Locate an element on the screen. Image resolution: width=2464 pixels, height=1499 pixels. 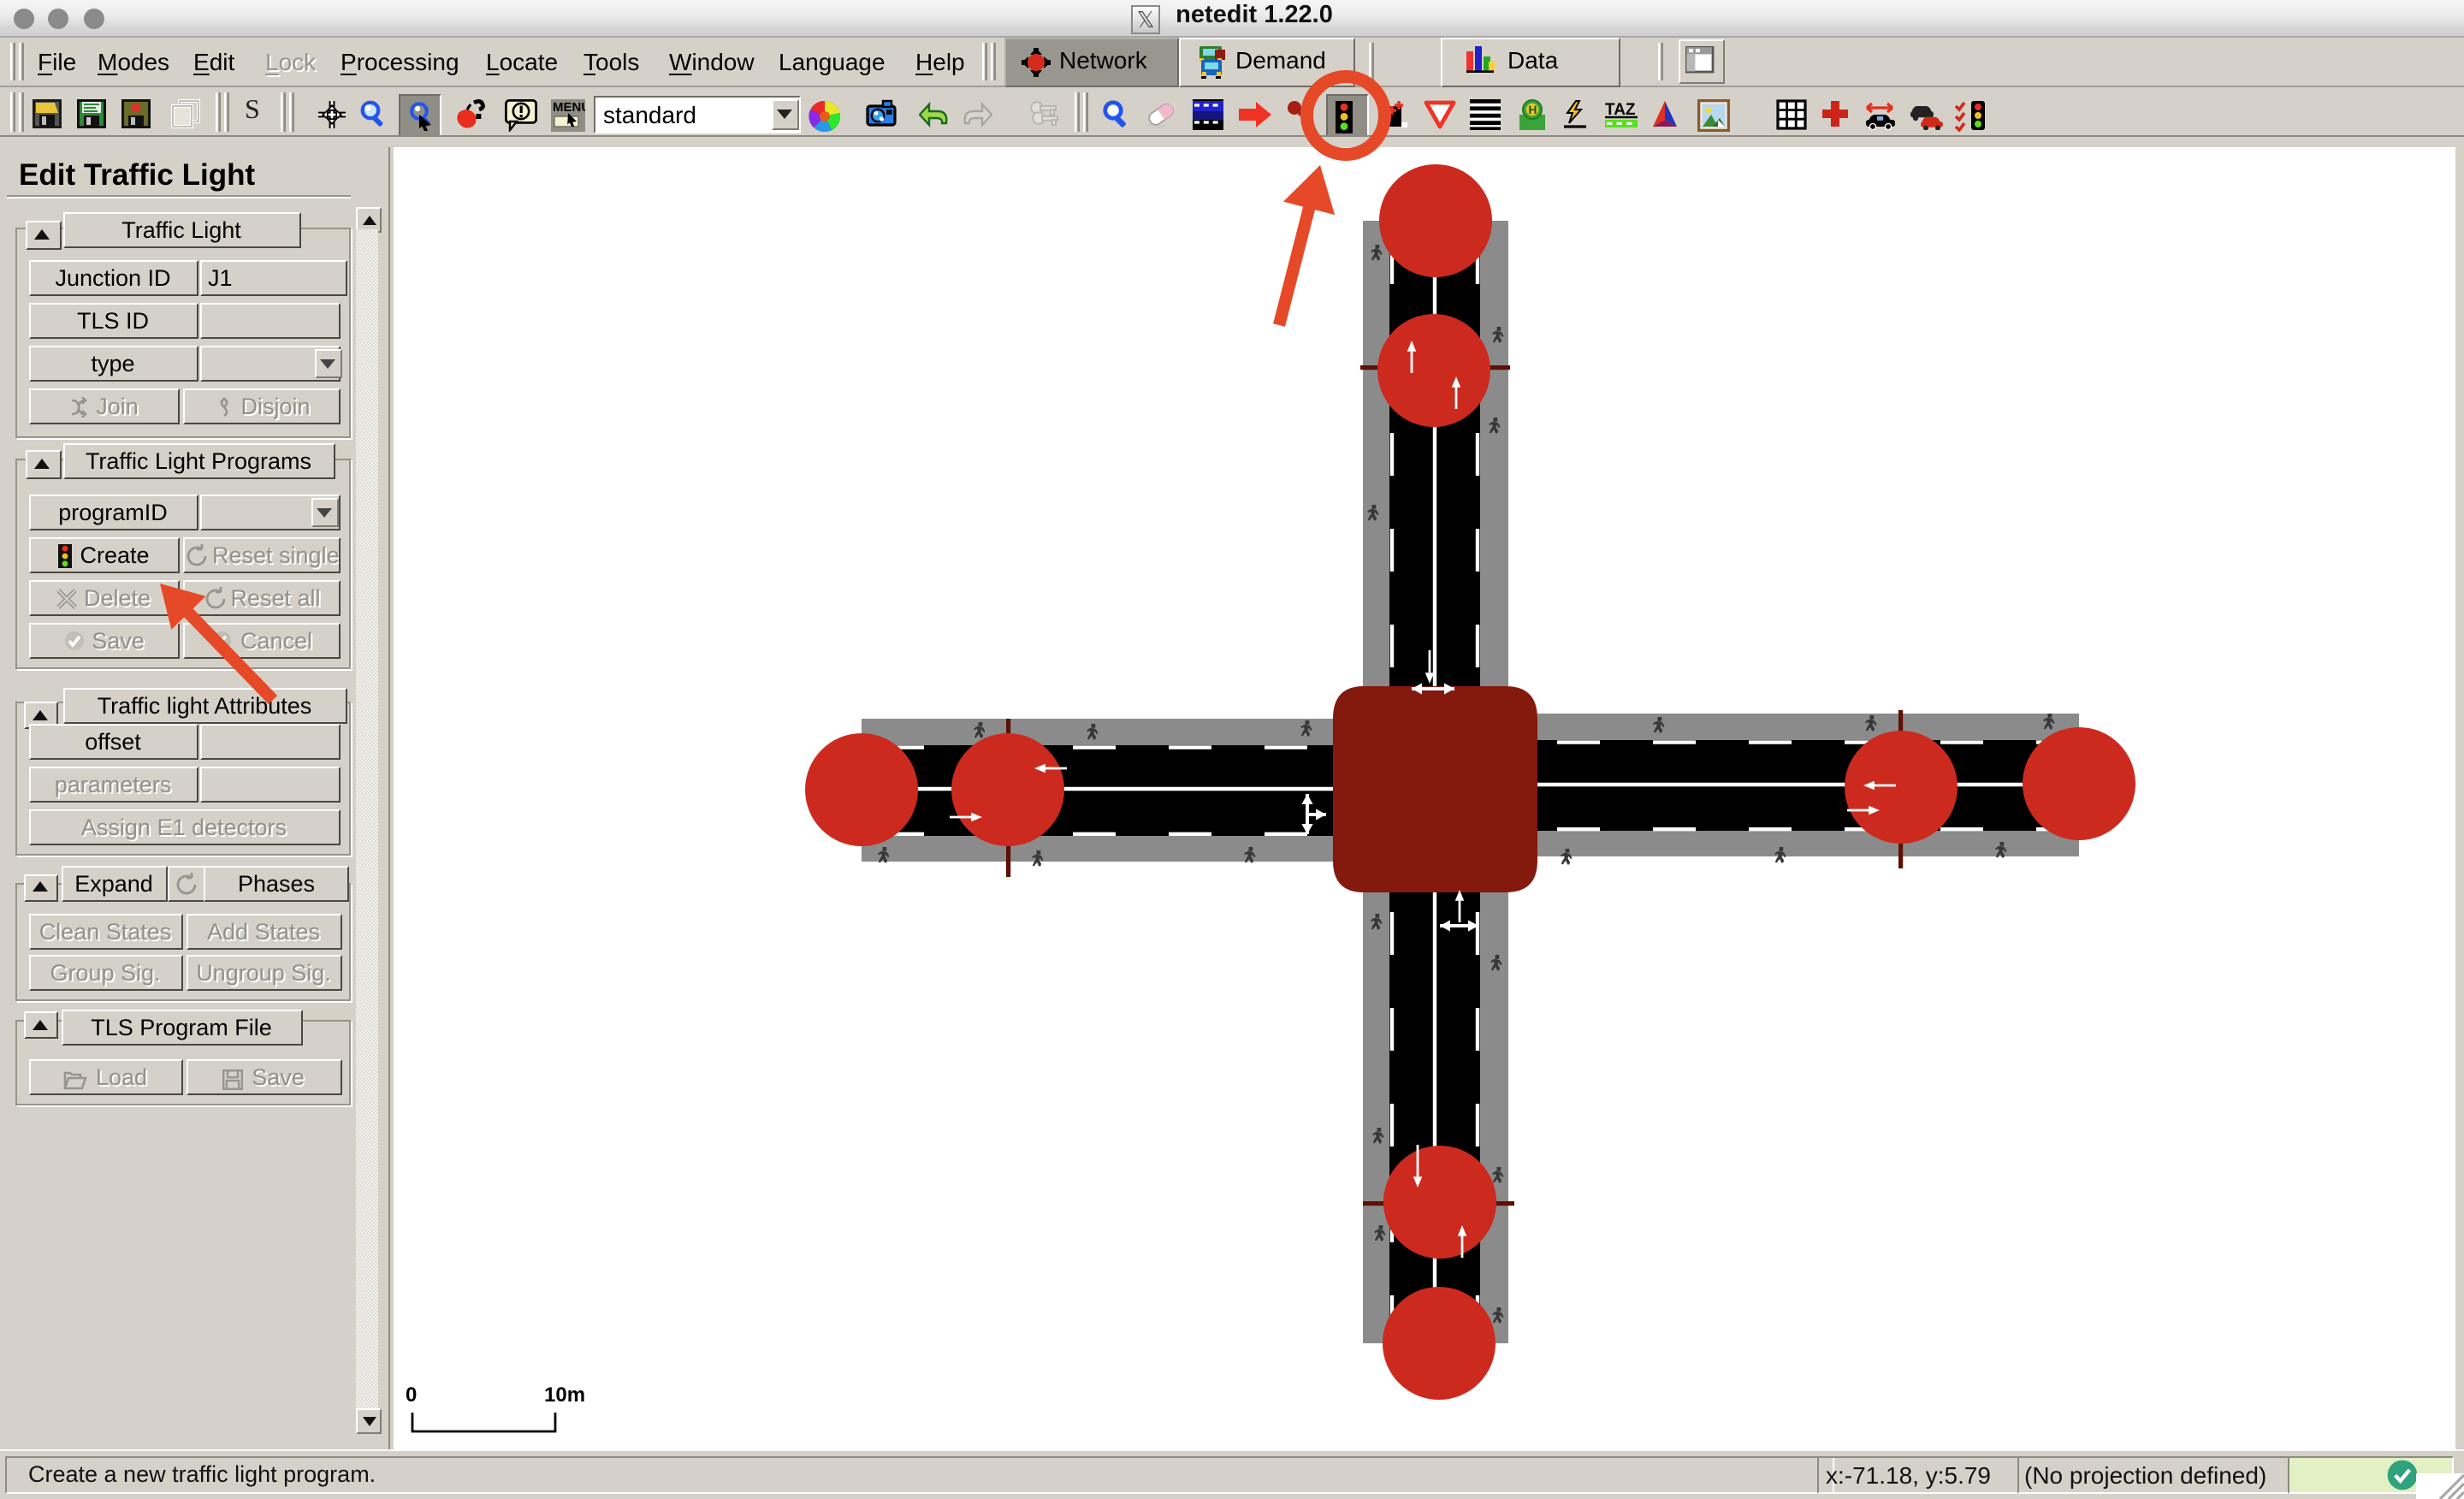
svg-text: MENU is located at coordinates (568, 108).